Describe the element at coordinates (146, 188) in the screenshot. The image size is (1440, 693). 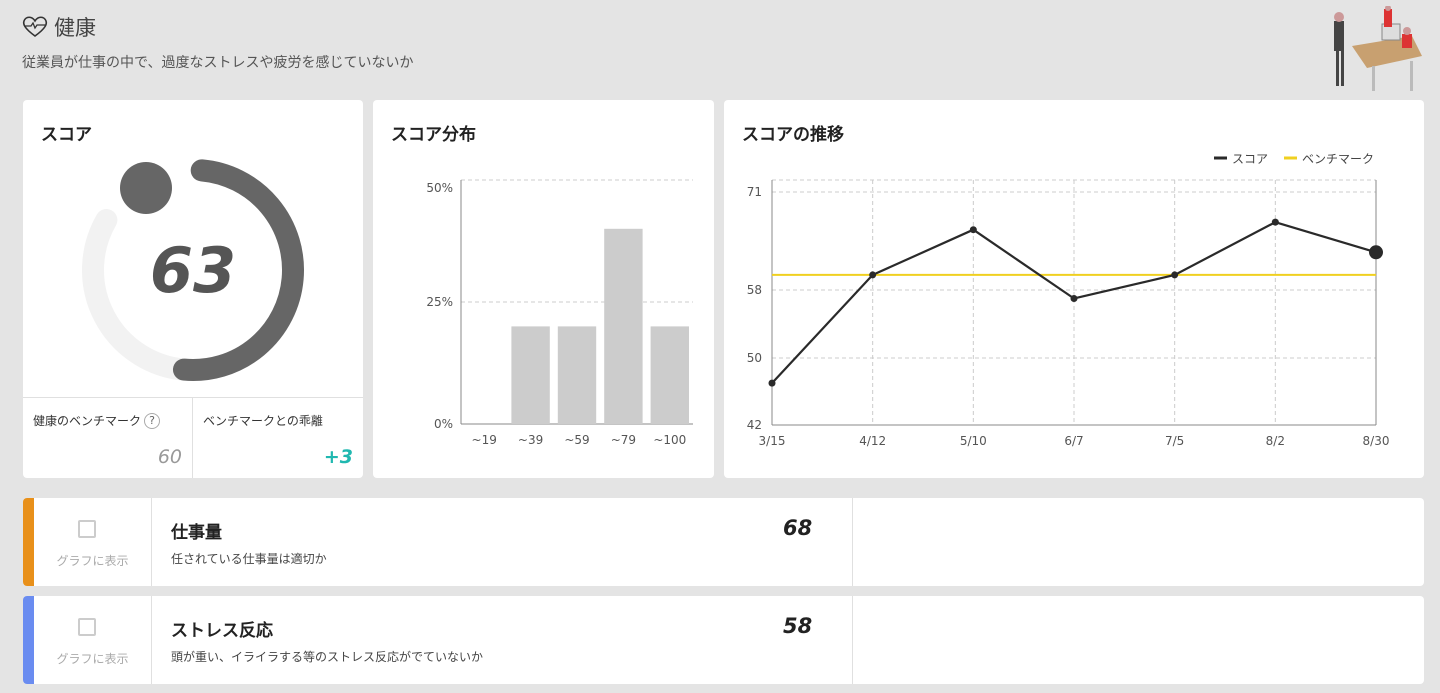
I see `gauge-knob` at that location.